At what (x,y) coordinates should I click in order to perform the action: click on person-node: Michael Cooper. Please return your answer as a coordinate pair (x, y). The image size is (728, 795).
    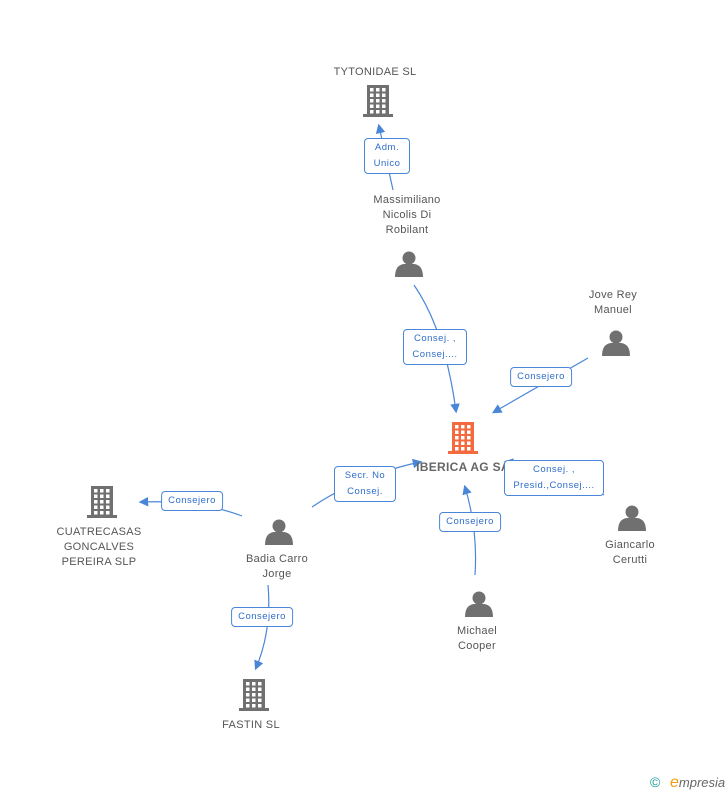
    Looking at the image, I should click on (477, 639).